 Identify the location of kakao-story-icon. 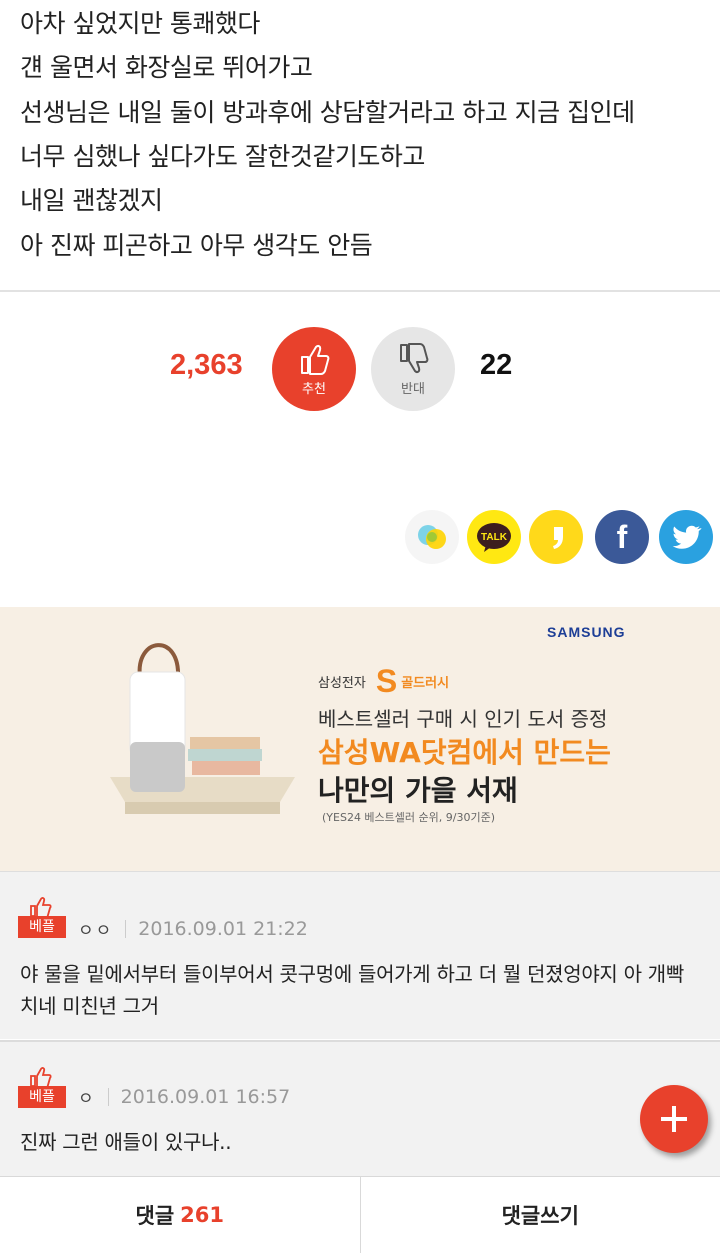
(432, 537).